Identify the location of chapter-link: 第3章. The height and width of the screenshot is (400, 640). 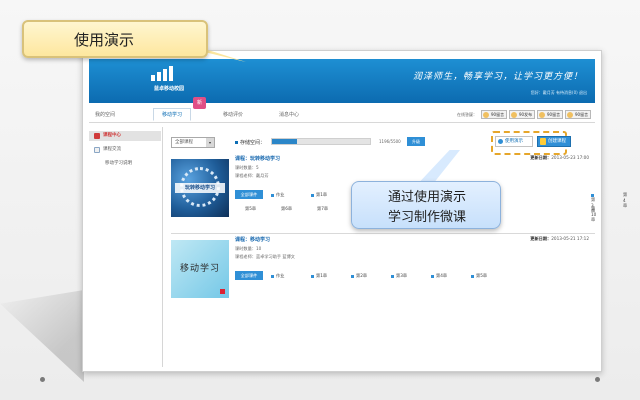
(399, 276).